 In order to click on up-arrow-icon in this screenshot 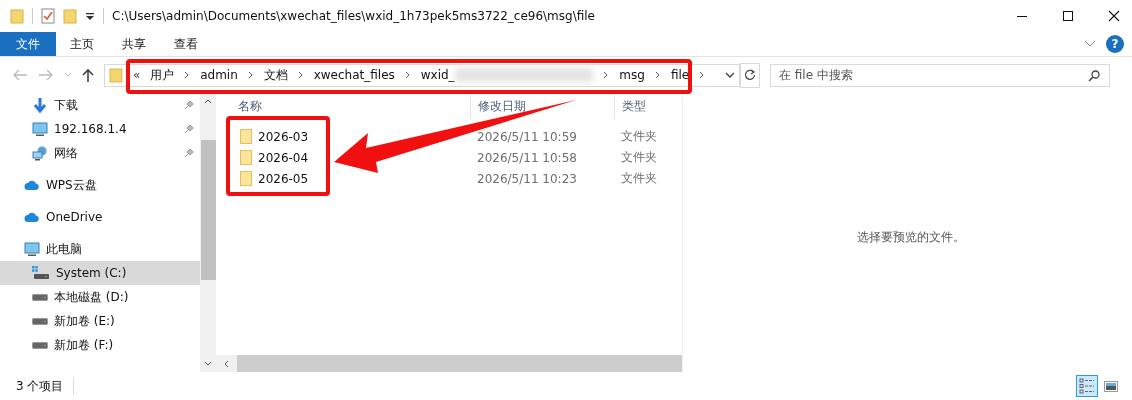, I will do `click(88, 75)`.